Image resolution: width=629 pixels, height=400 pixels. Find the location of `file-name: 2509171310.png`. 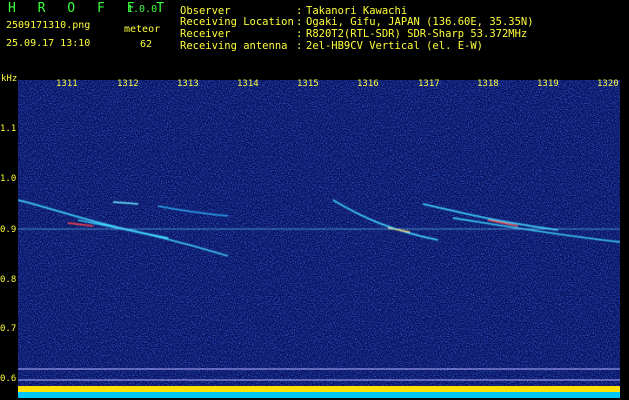

file-name: 2509171310.png is located at coordinates (48, 25).